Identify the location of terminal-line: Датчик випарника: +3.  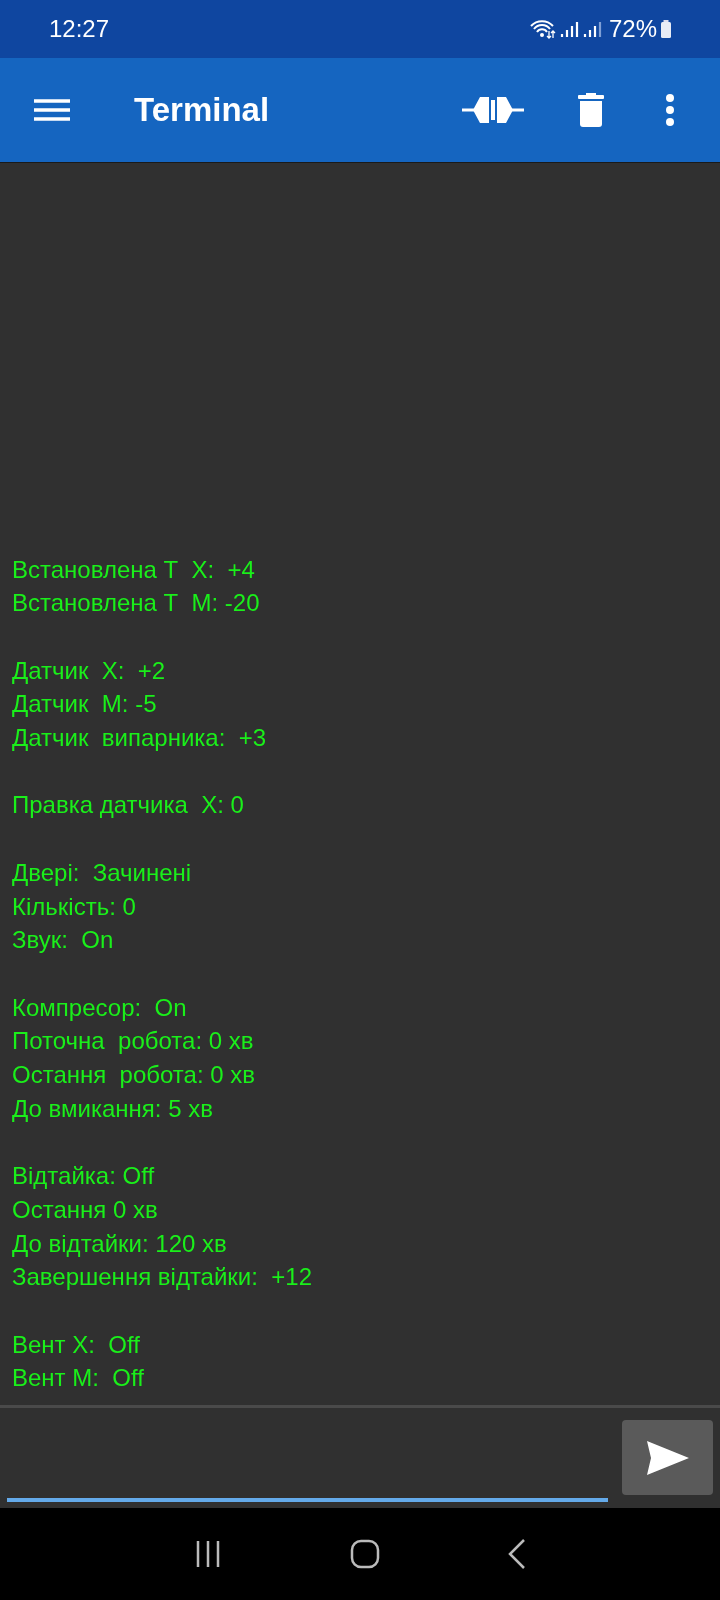
(140, 738).